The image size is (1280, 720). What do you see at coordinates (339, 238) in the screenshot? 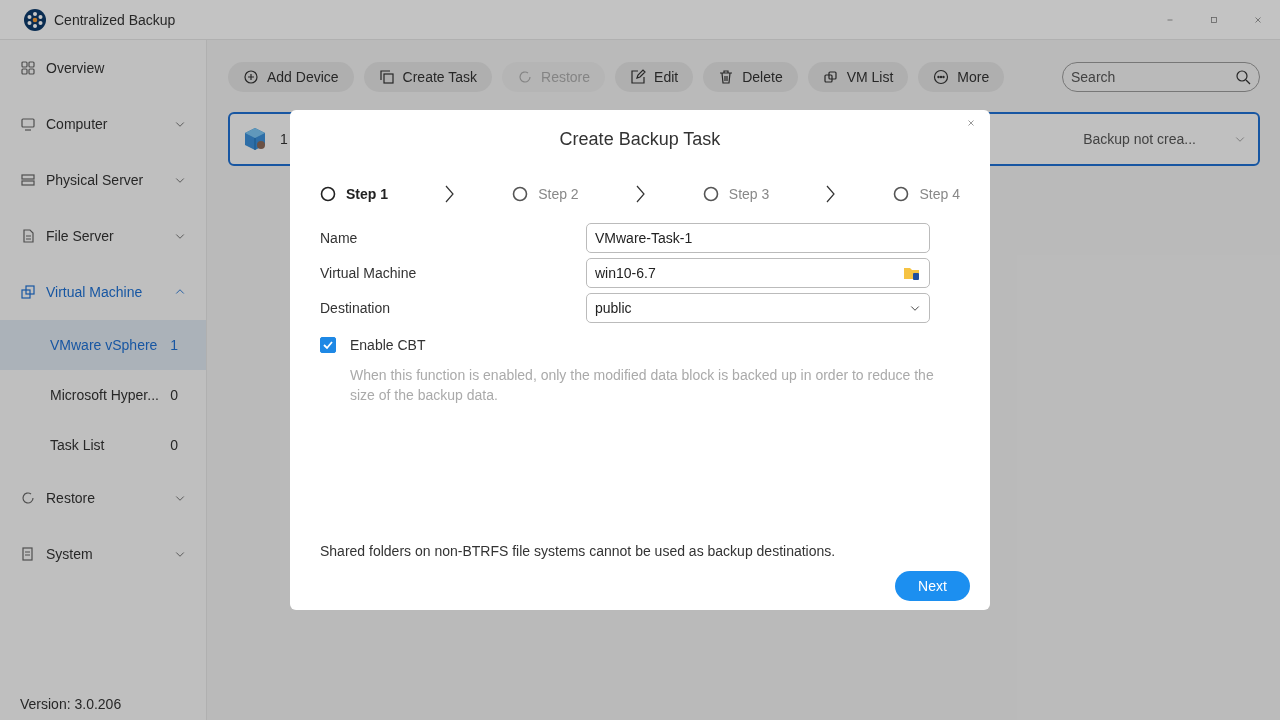
I see `field-label: Name` at bounding box center [339, 238].